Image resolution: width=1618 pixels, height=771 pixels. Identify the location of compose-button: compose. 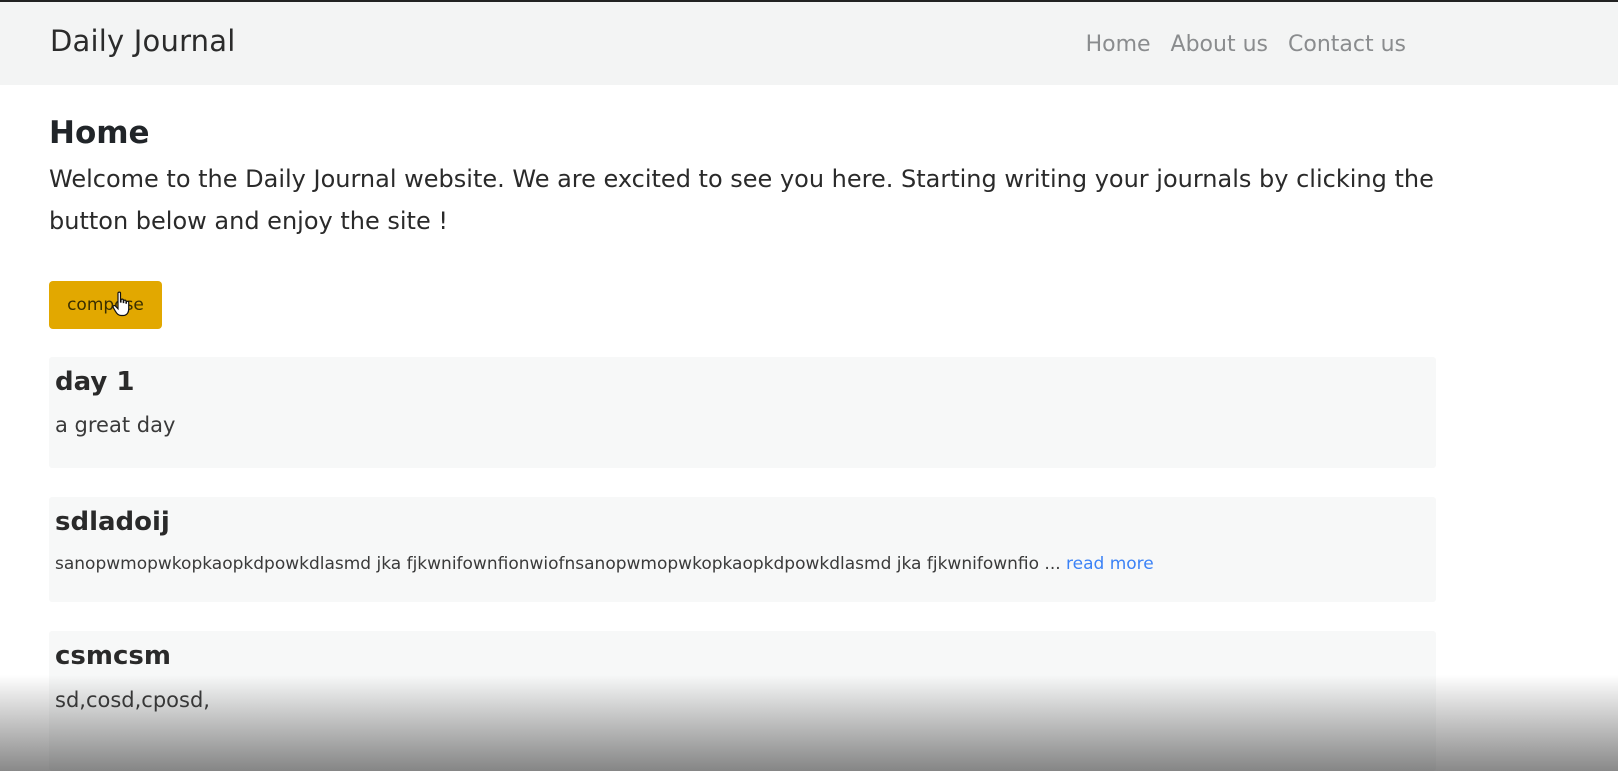
(105, 305).